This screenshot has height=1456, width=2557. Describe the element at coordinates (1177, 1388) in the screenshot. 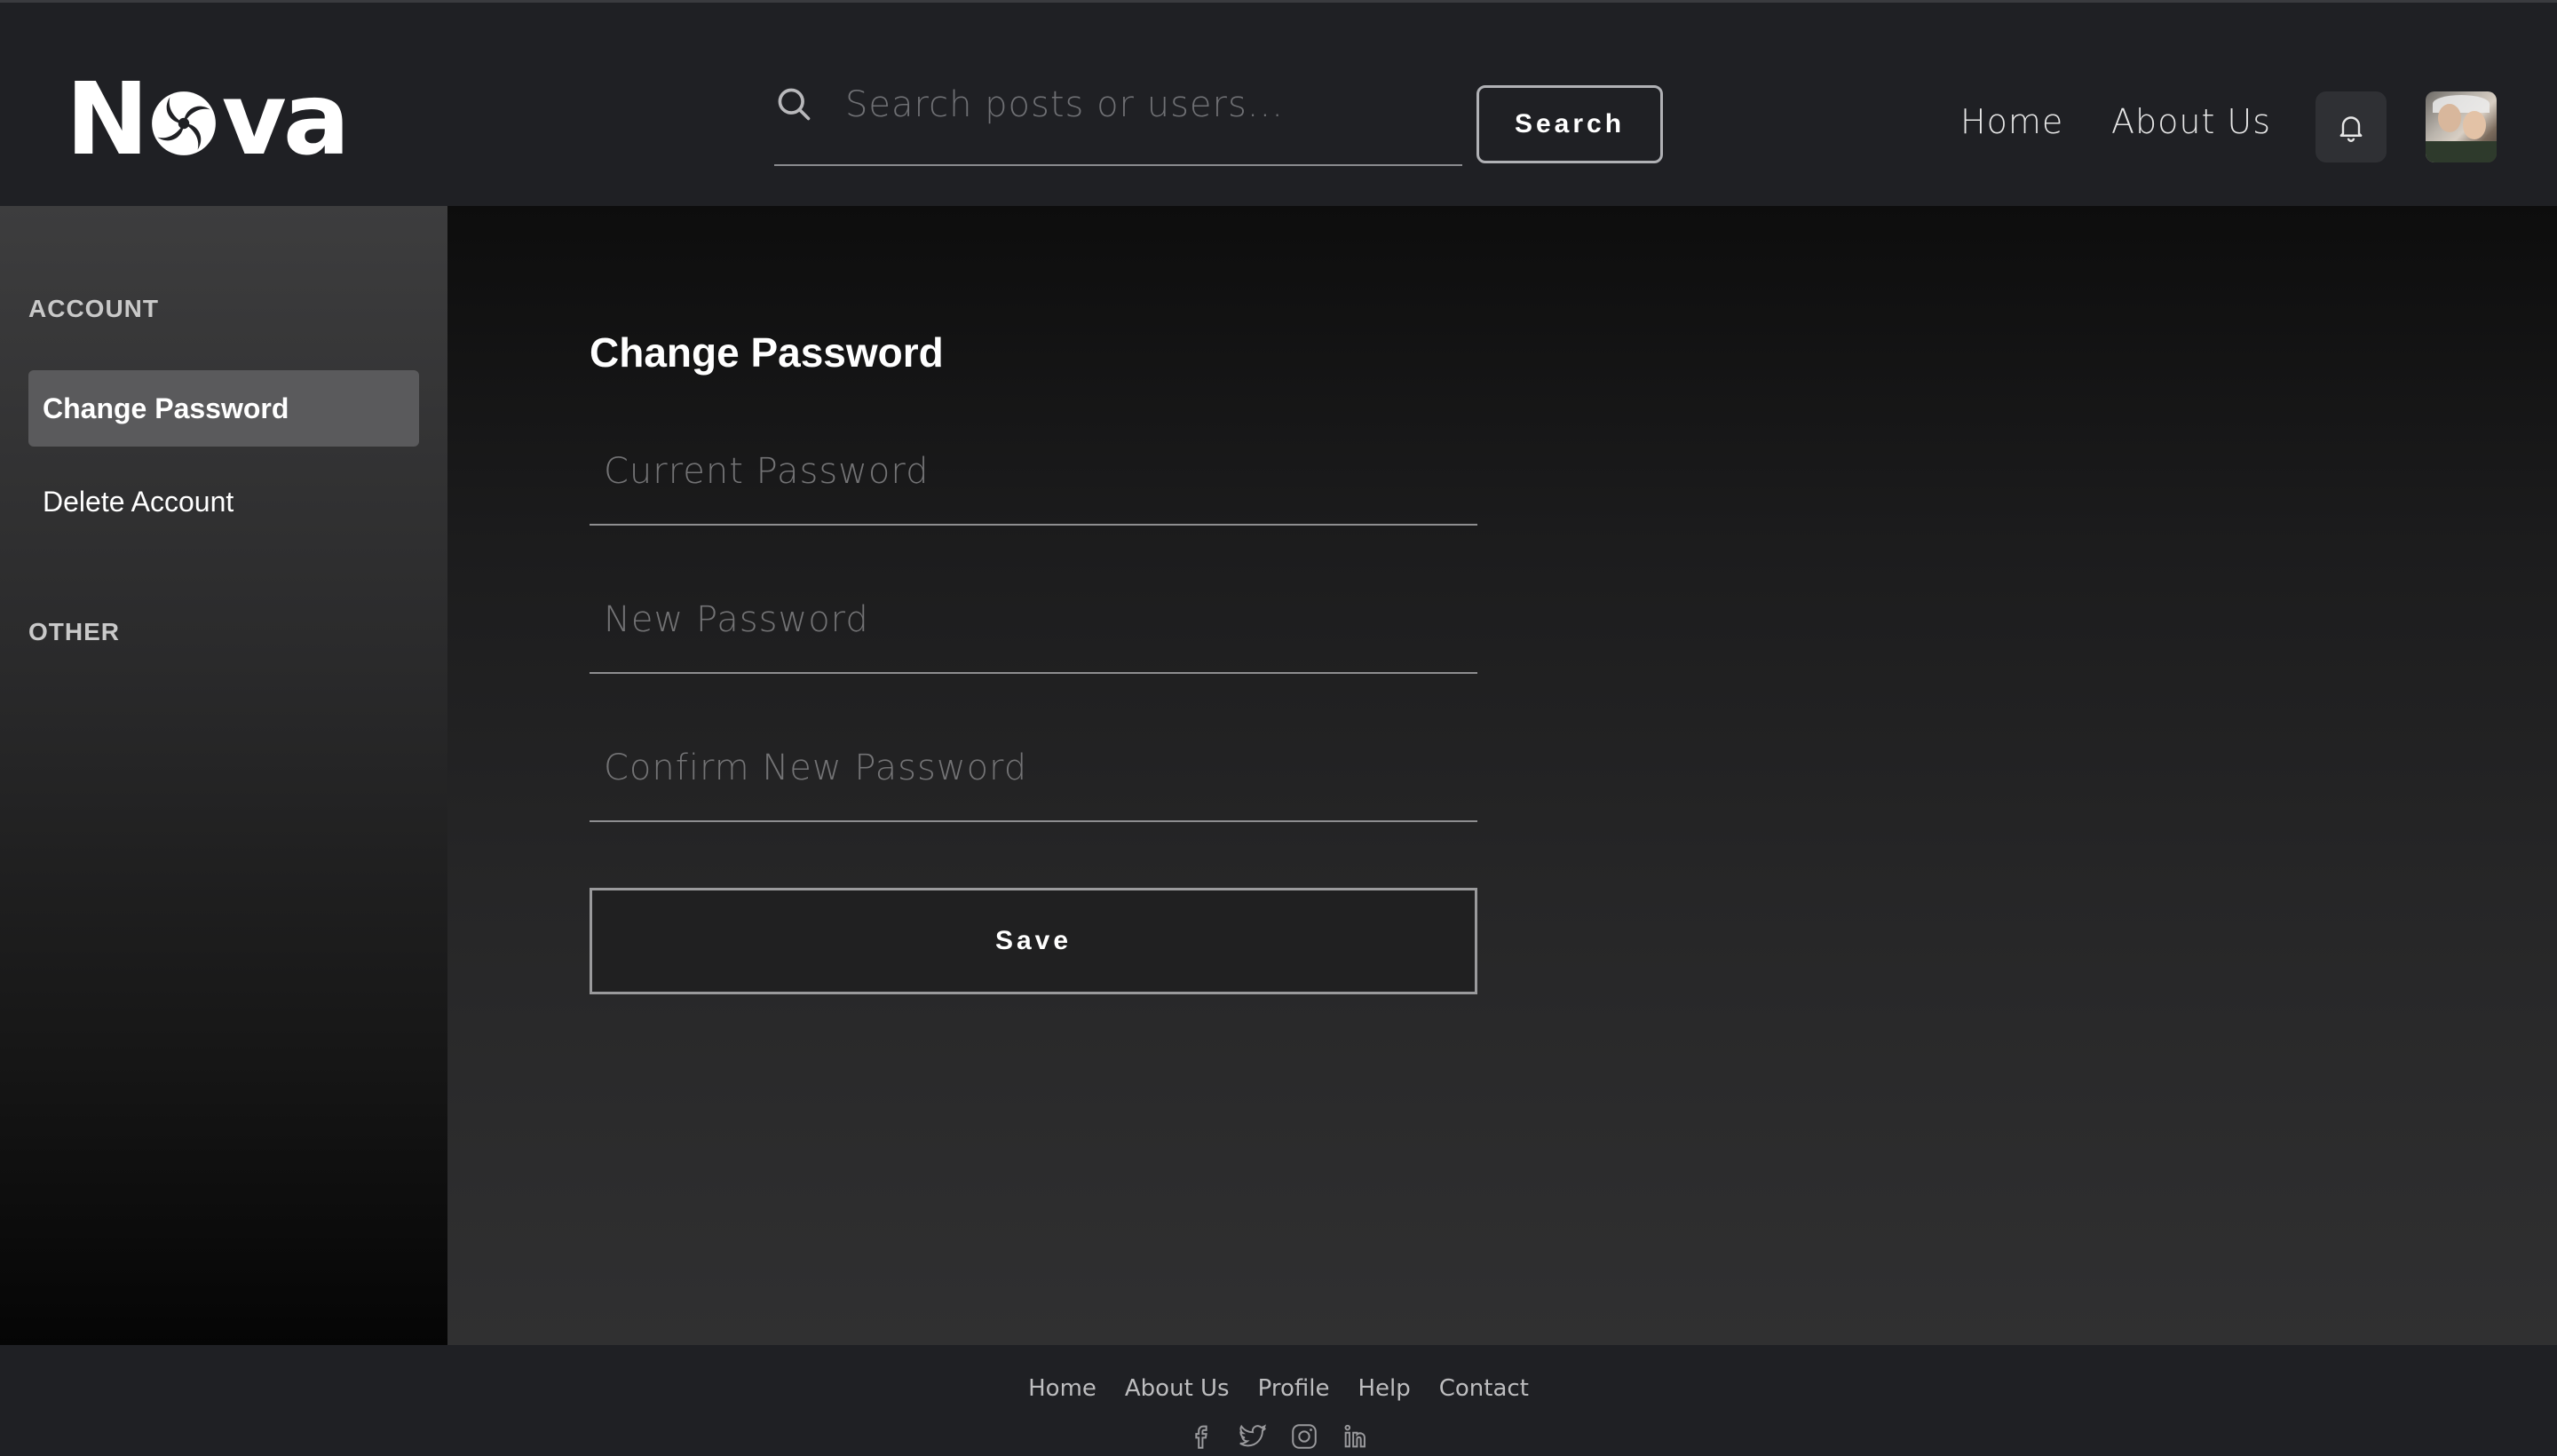

I see `footer-link-about: About Us` at that location.